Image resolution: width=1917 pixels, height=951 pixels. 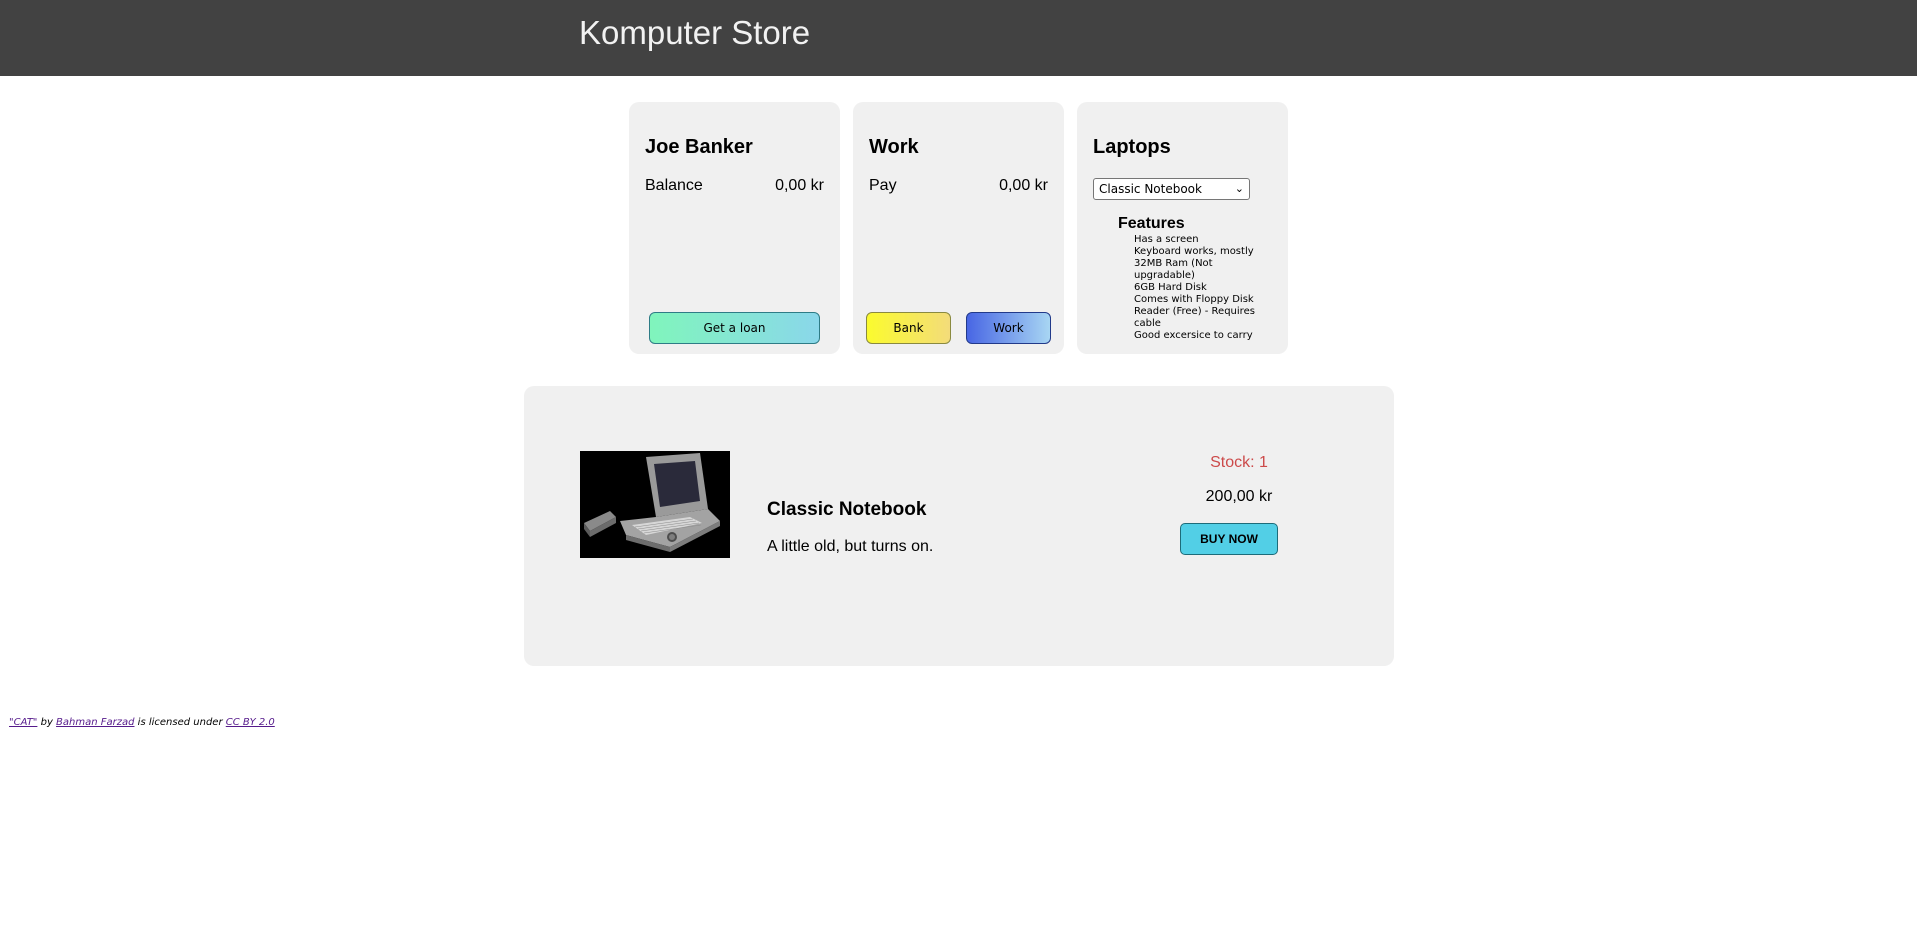 What do you see at coordinates (95, 722) in the screenshot?
I see `attribution-author-link: Bahman Farzad` at bounding box center [95, 722].